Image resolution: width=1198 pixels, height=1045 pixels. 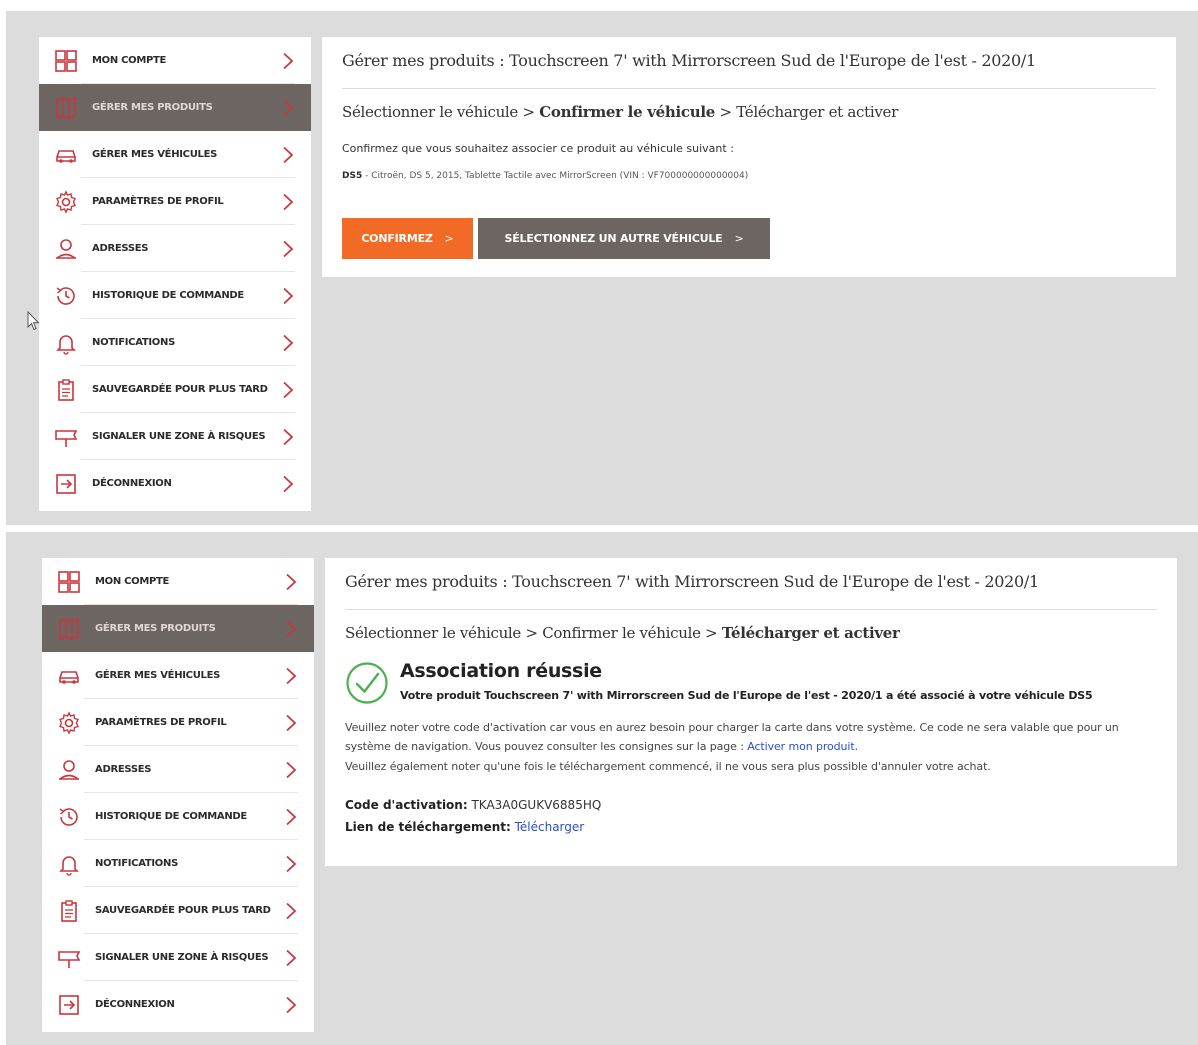 I want to click on activate-product-link: Activer mon produit., so click(x=802, y=746).